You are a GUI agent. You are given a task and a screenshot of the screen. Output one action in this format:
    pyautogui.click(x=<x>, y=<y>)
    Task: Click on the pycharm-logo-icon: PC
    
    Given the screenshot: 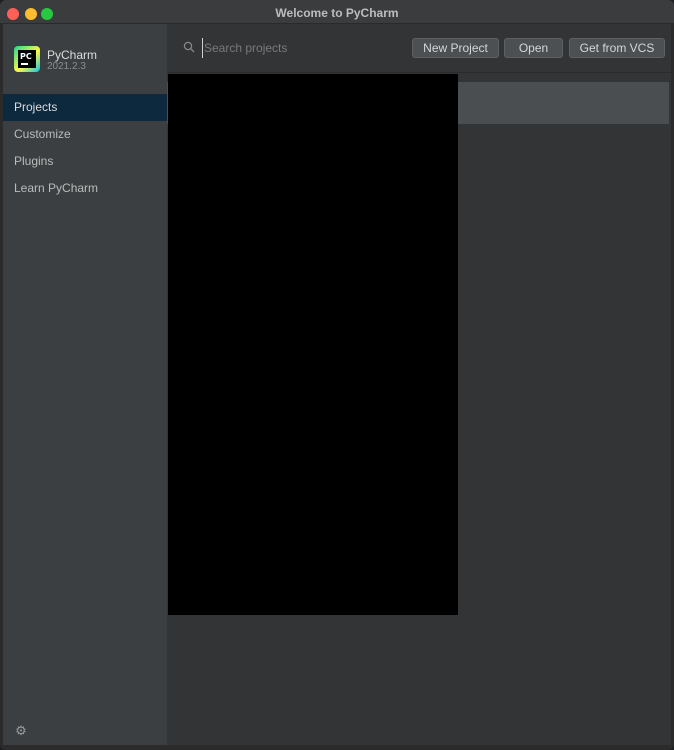 What is the action you would take?
    pyautogui.click(x=27, y=59)
    